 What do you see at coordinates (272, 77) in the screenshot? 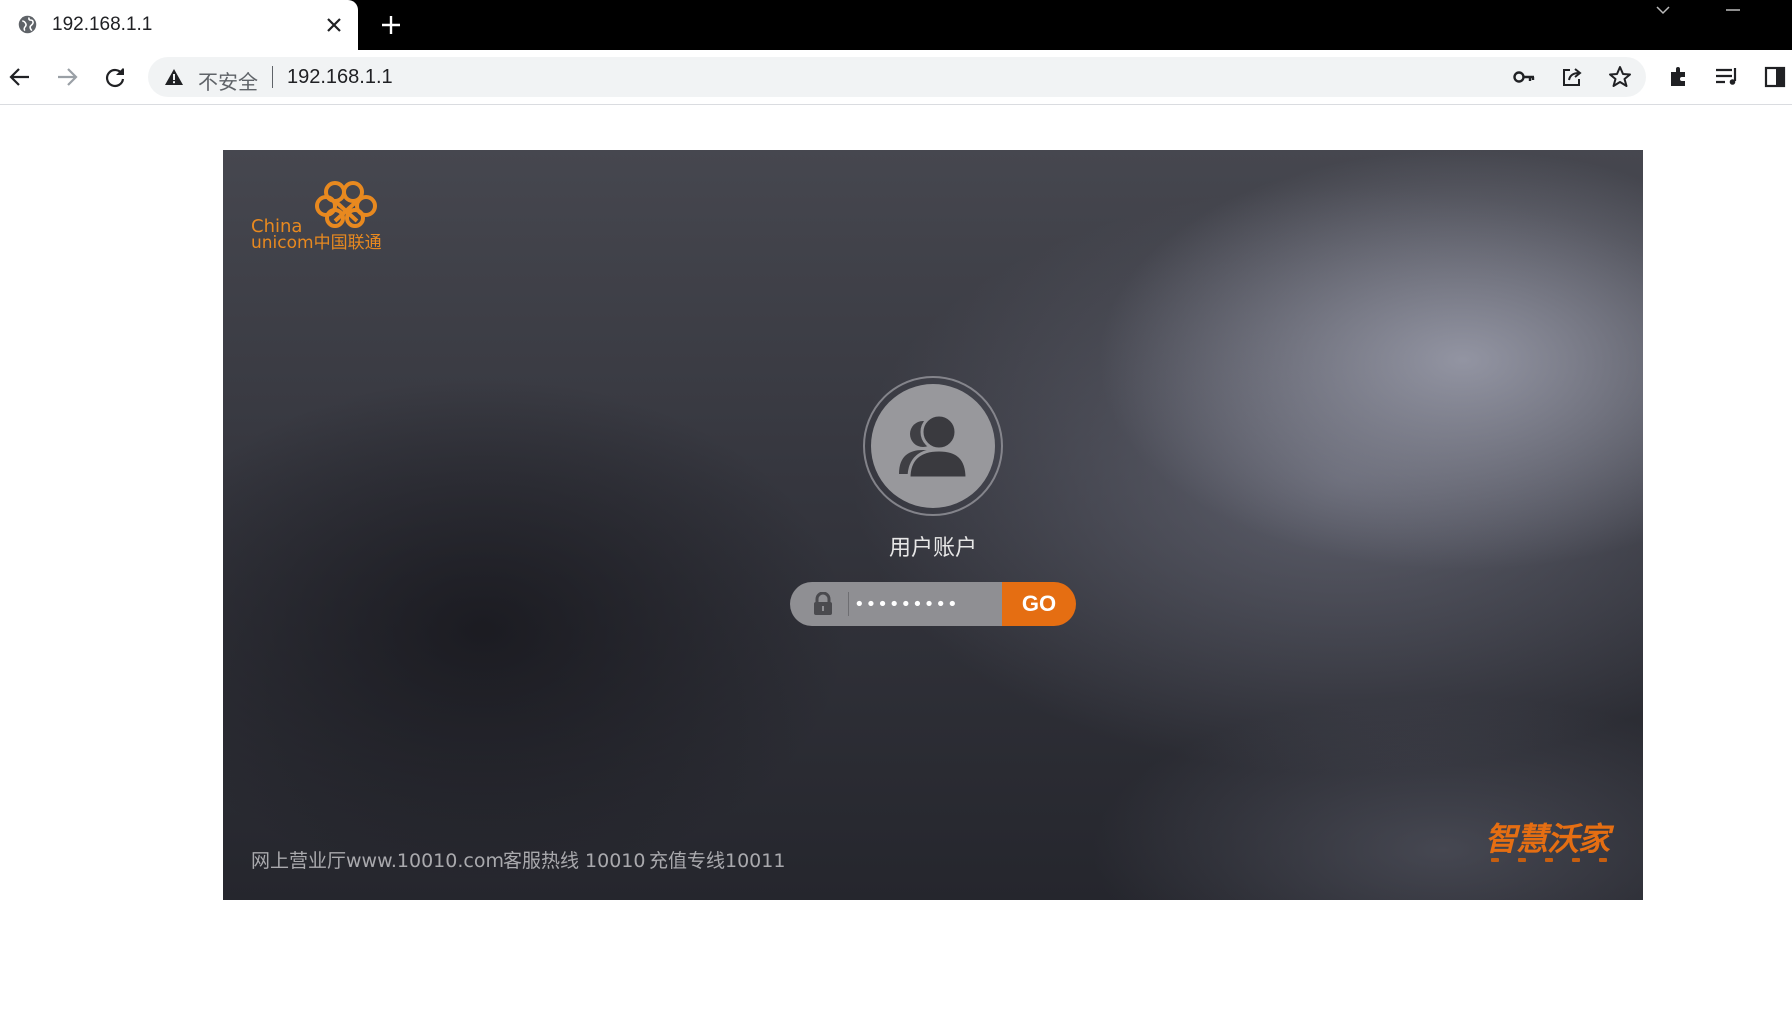
I see `omnibox-divider` at bounding box center [272, 77].